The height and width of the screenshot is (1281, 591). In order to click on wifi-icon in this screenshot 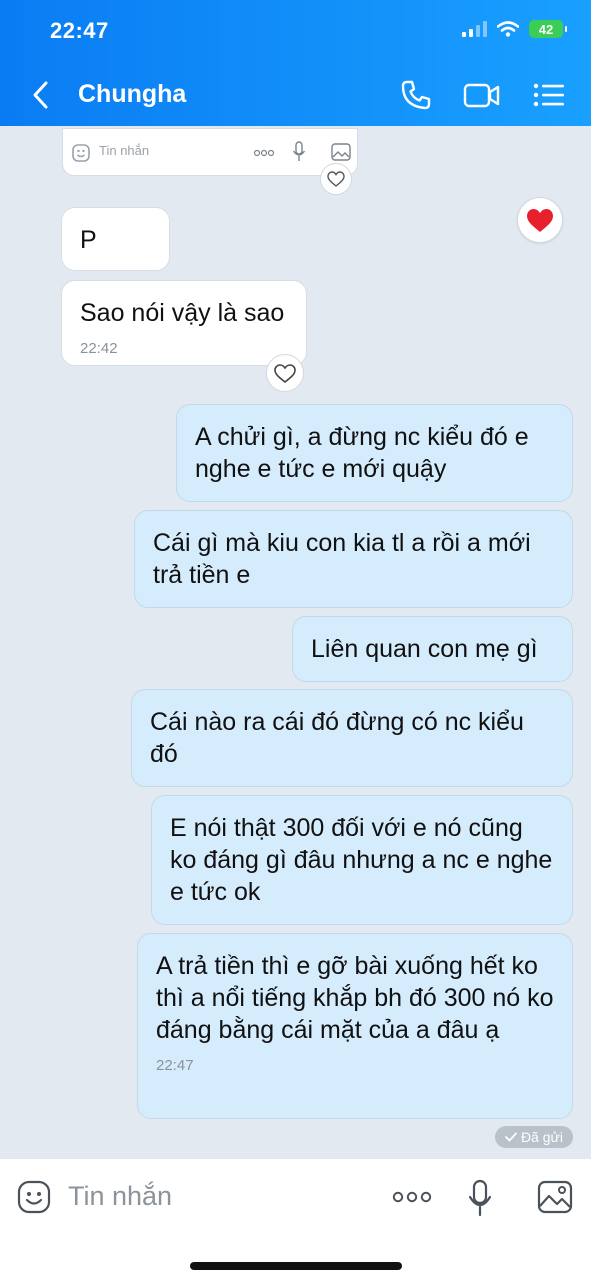, I will do `click(508, 29)`.